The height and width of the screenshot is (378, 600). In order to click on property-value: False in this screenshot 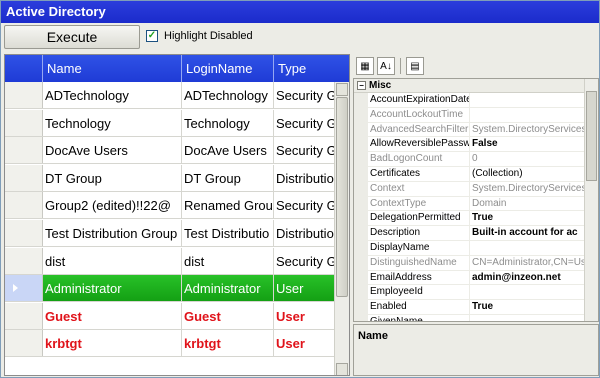, I will do `click(534, 144)`.